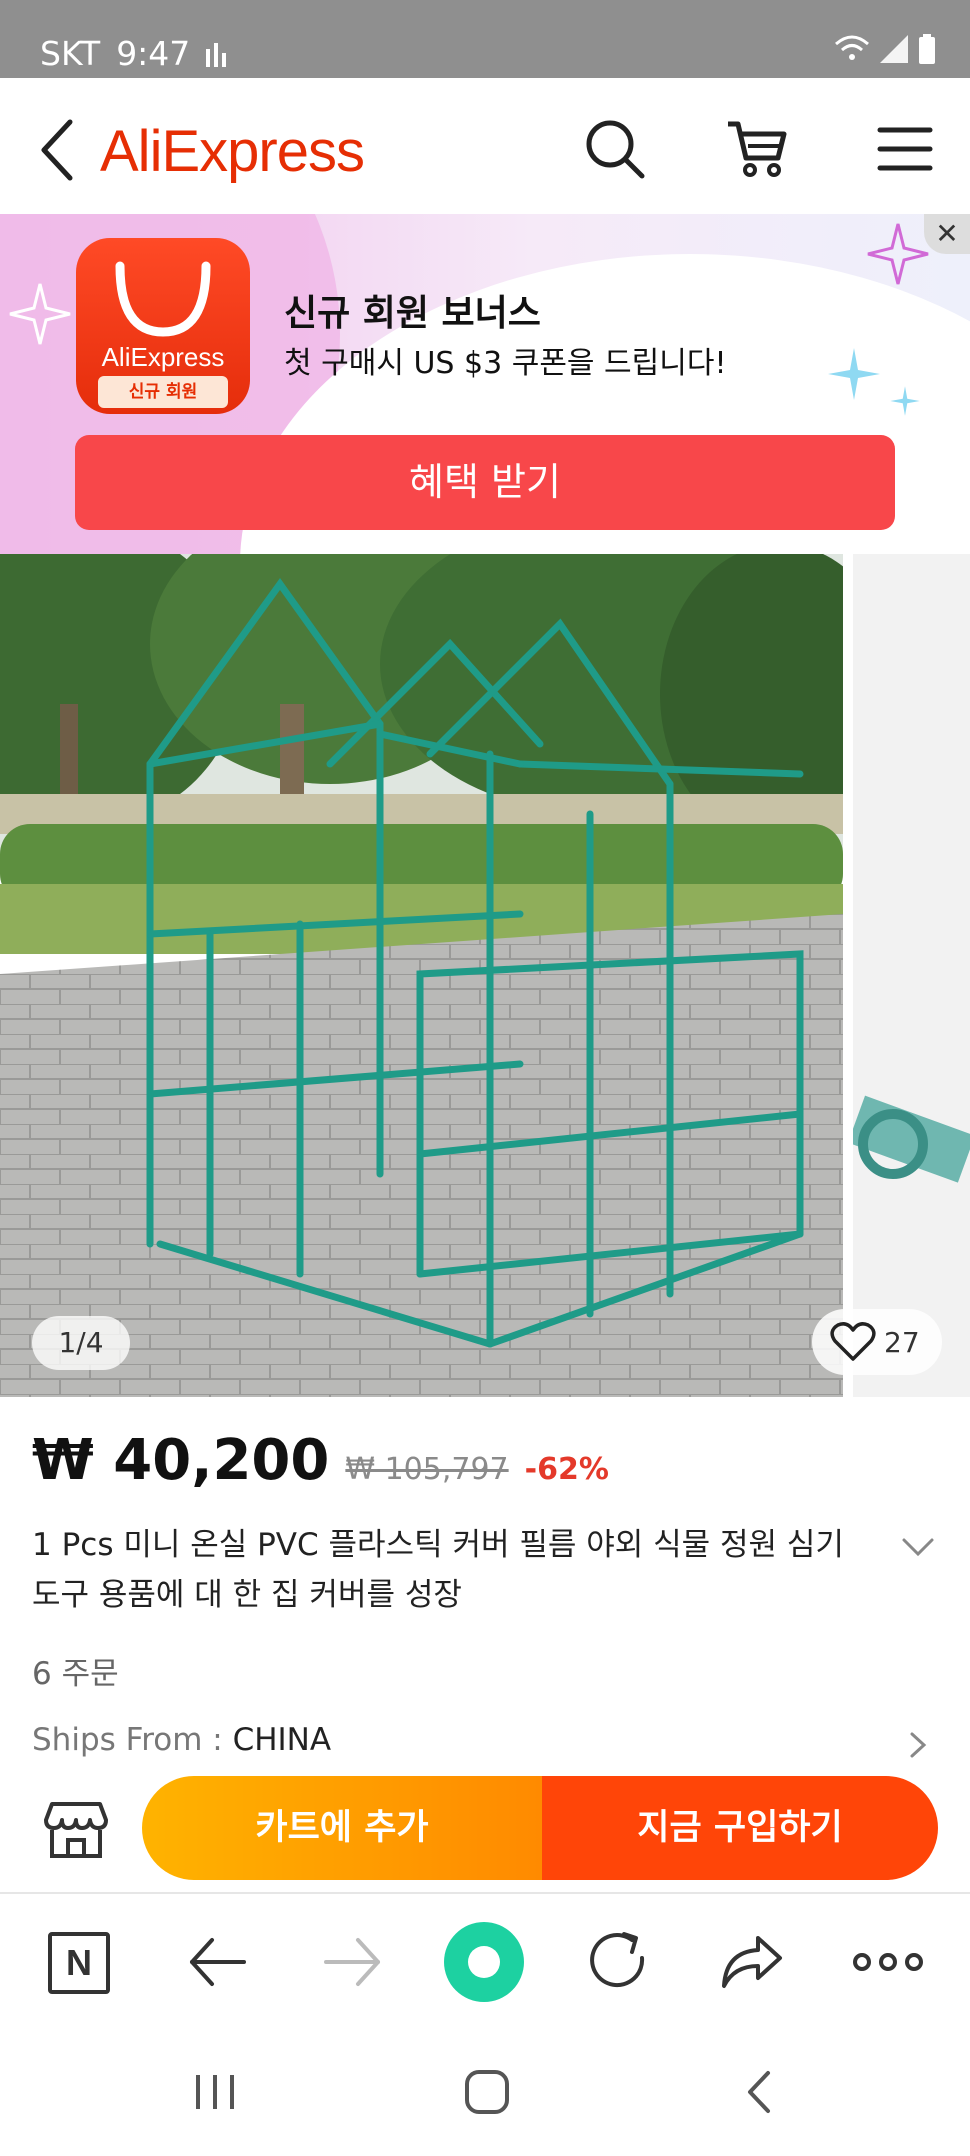 Image resolution: width=970 pixels, height=2156 pixels. What do you see at coordinates (215, 2092) in the screenshot?
I see `recent-apps-icon` at bounding box center [215, 2092].